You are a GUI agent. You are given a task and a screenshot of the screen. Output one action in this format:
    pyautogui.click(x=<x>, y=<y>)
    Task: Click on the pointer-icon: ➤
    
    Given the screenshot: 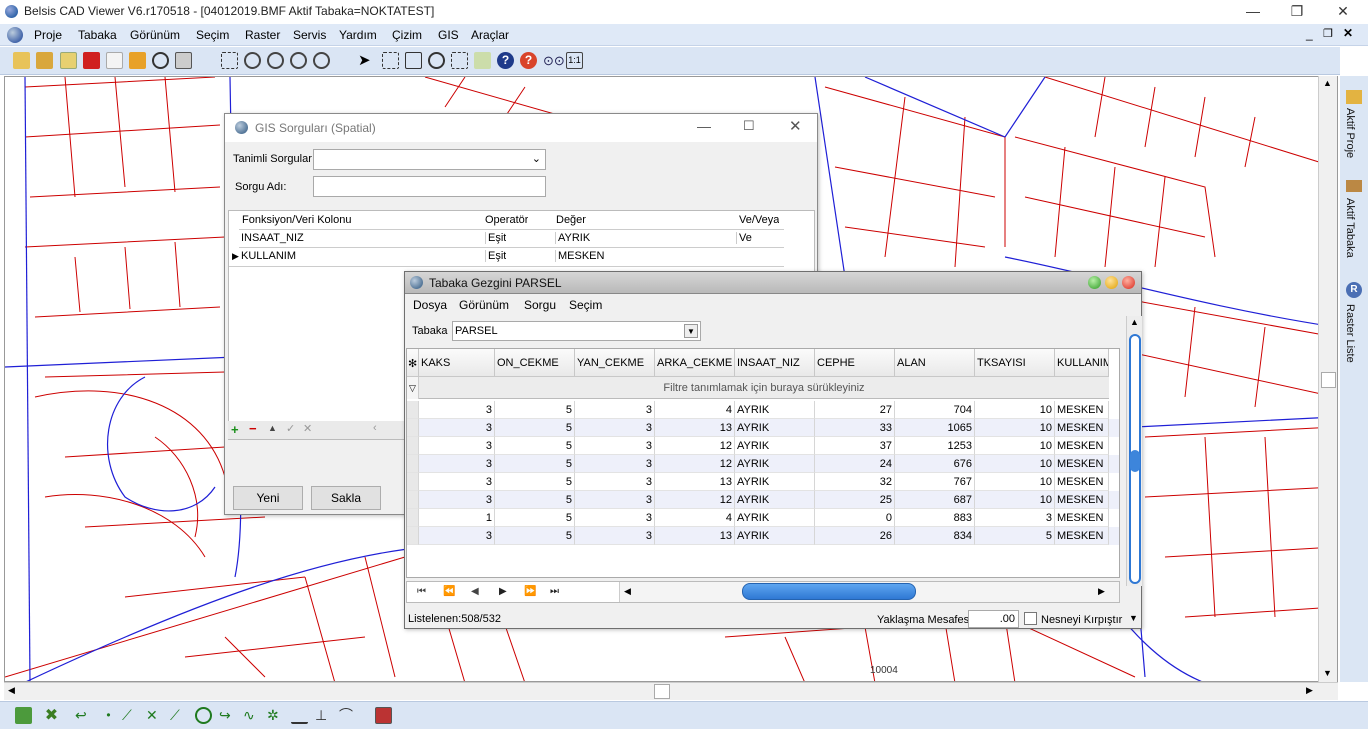 What is the action you would take?
    pyautogui.click(x=366, y=60)
    